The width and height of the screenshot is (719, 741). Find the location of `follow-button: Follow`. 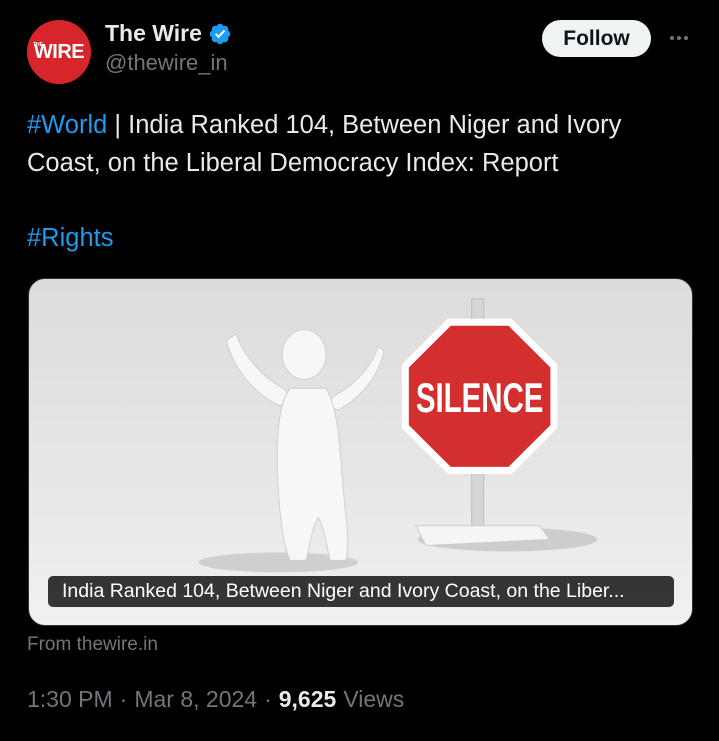

follow-button: Follow is located at coordinates (596, 38).